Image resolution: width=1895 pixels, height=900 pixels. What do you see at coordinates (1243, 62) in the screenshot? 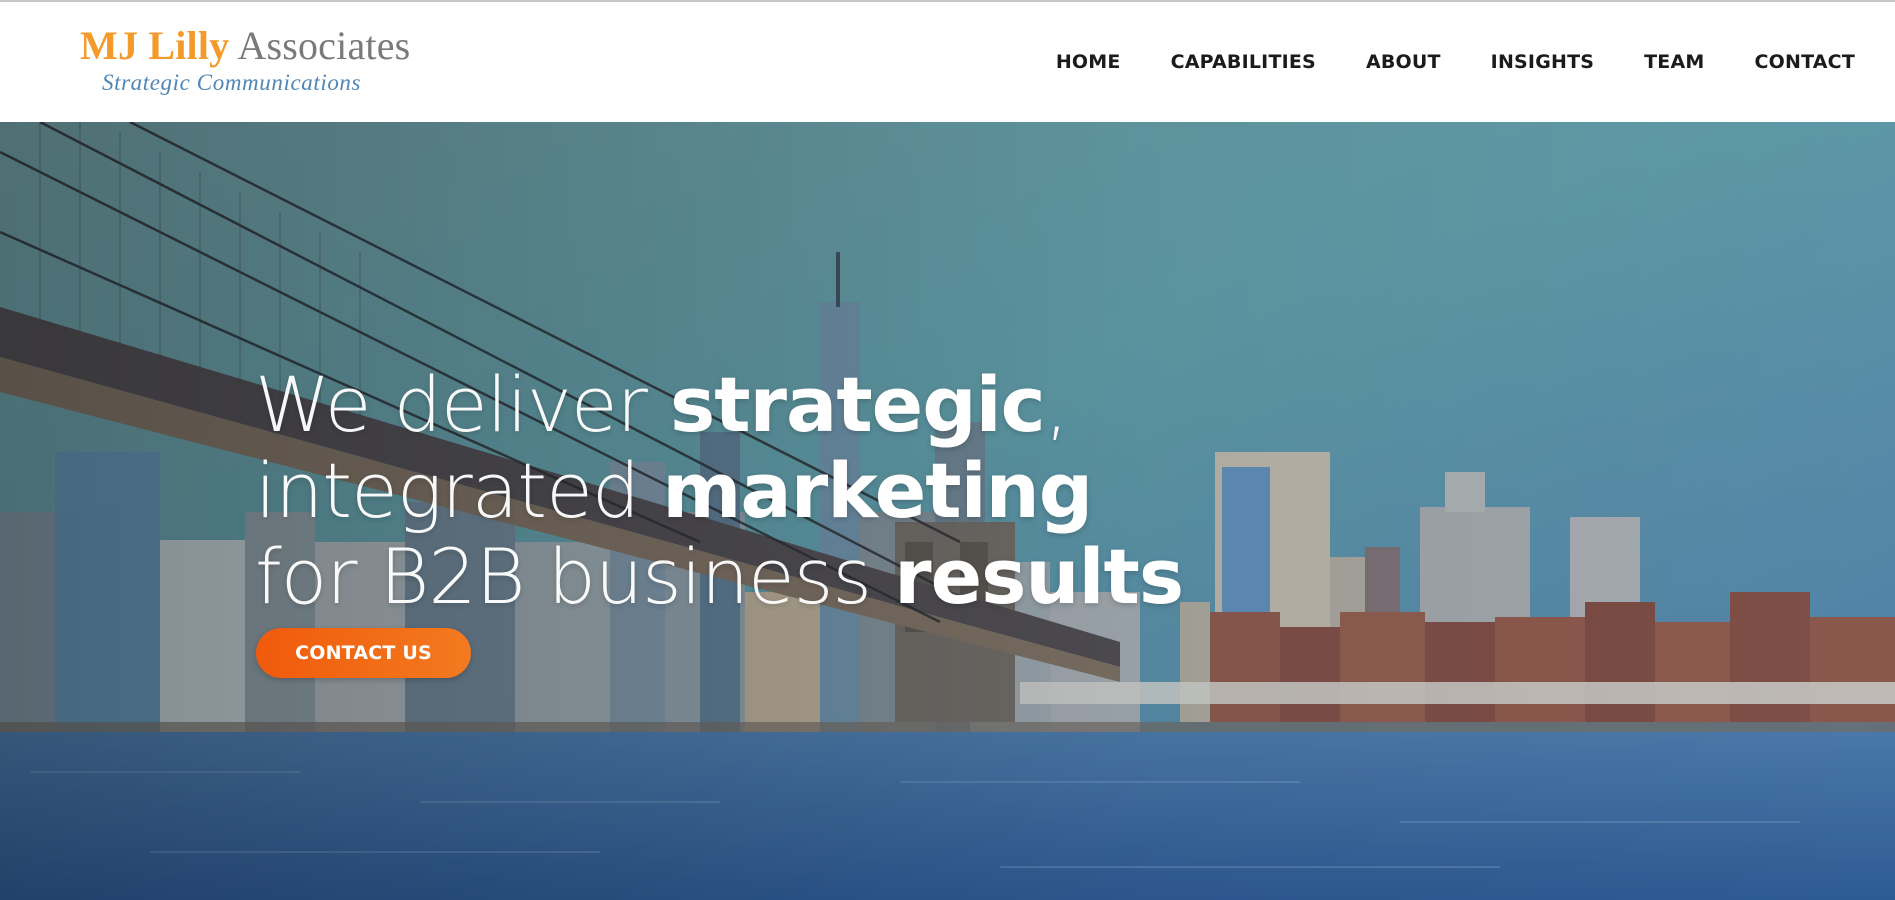
I see `nav-capabilities: CAPABILITIES` at bounding box center [1243, 62].